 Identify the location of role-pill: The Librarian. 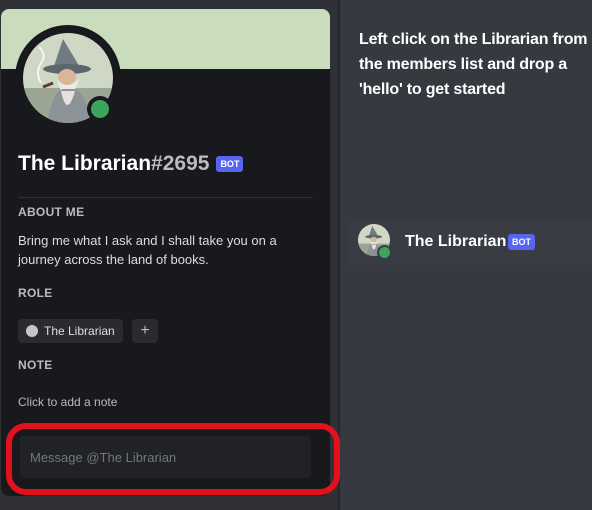
(70, 331).